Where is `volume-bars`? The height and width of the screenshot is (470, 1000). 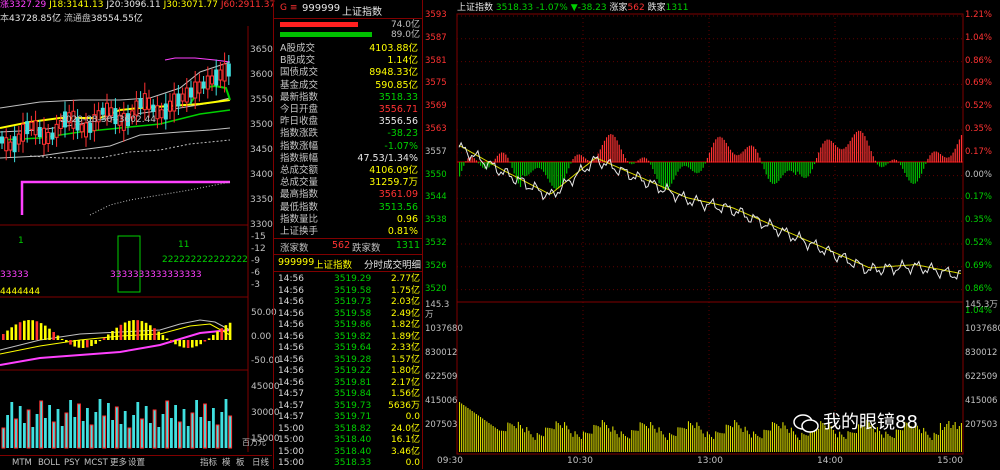 volume-bars is located at coordinates (117, 424).